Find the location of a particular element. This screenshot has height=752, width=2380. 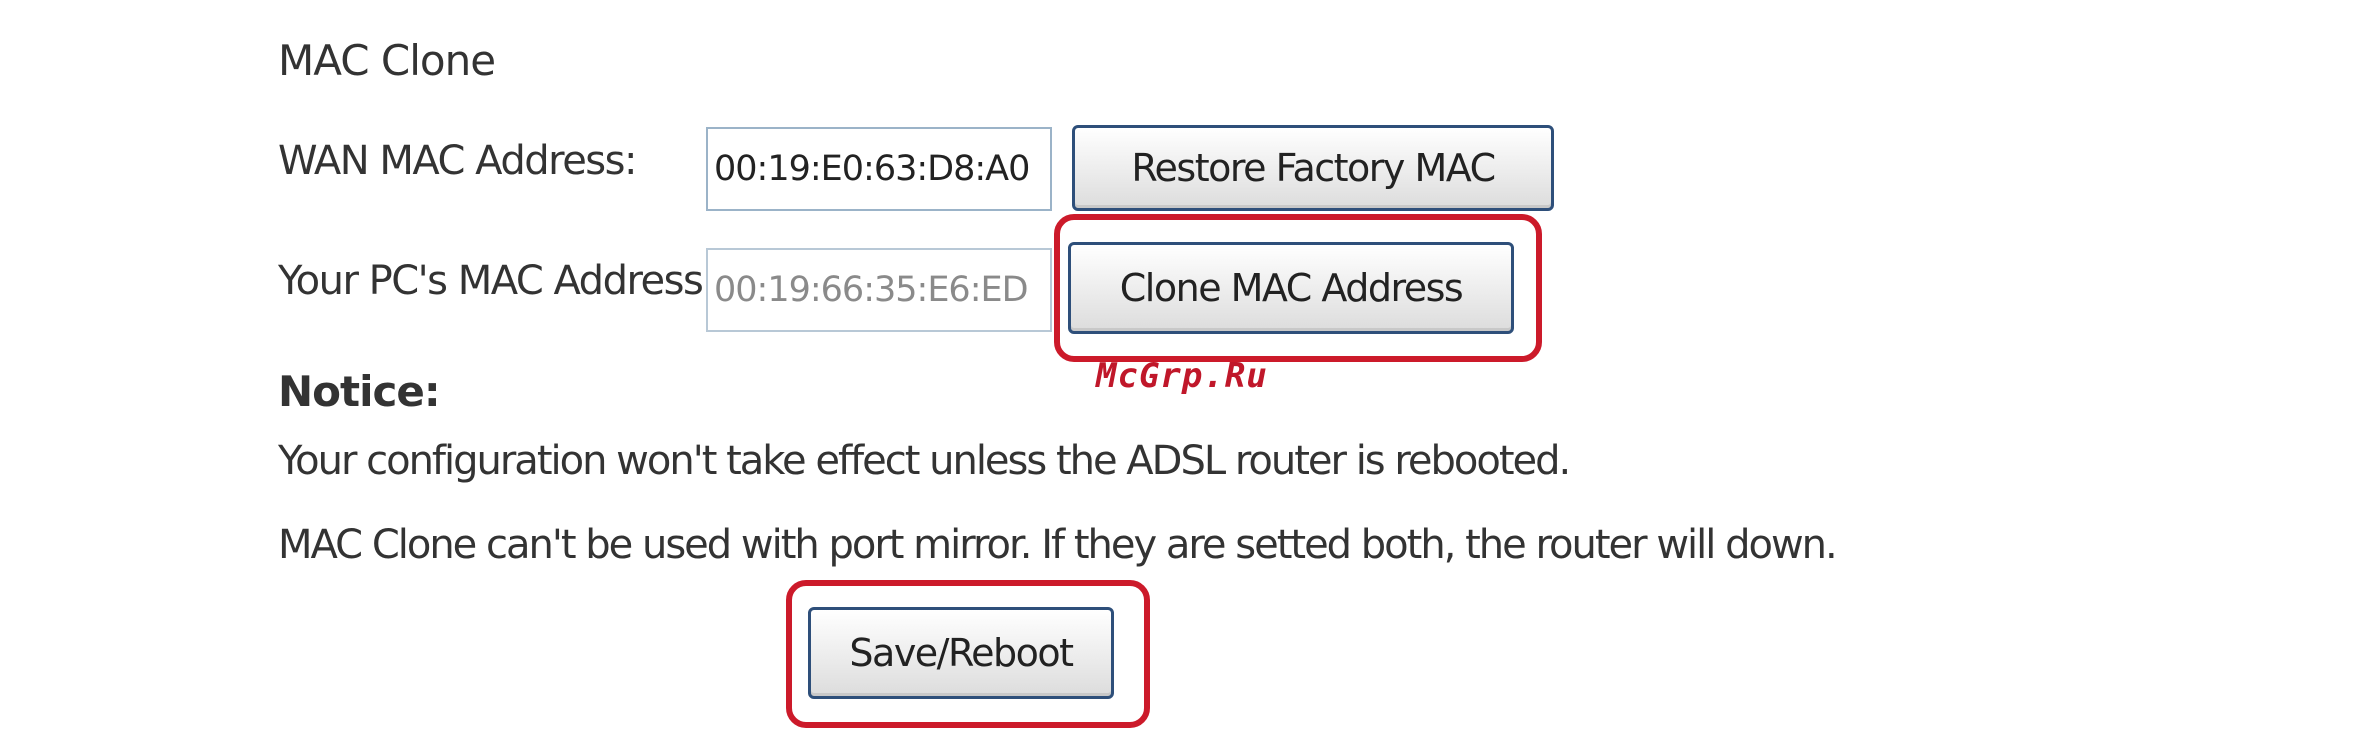

pc-mac-label: Your PC's MAC Address: is located at coordinates (497, 281).